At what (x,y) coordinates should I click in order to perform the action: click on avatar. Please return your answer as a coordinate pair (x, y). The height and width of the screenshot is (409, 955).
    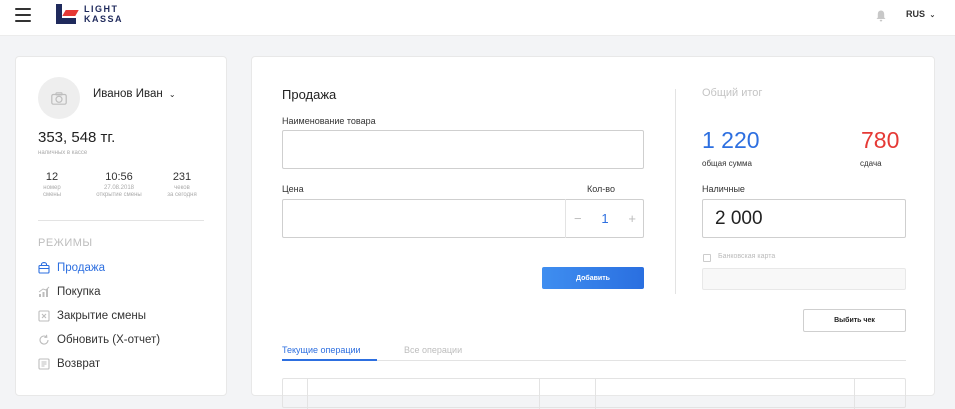
    Looking at the image, I should click on (59, 98).